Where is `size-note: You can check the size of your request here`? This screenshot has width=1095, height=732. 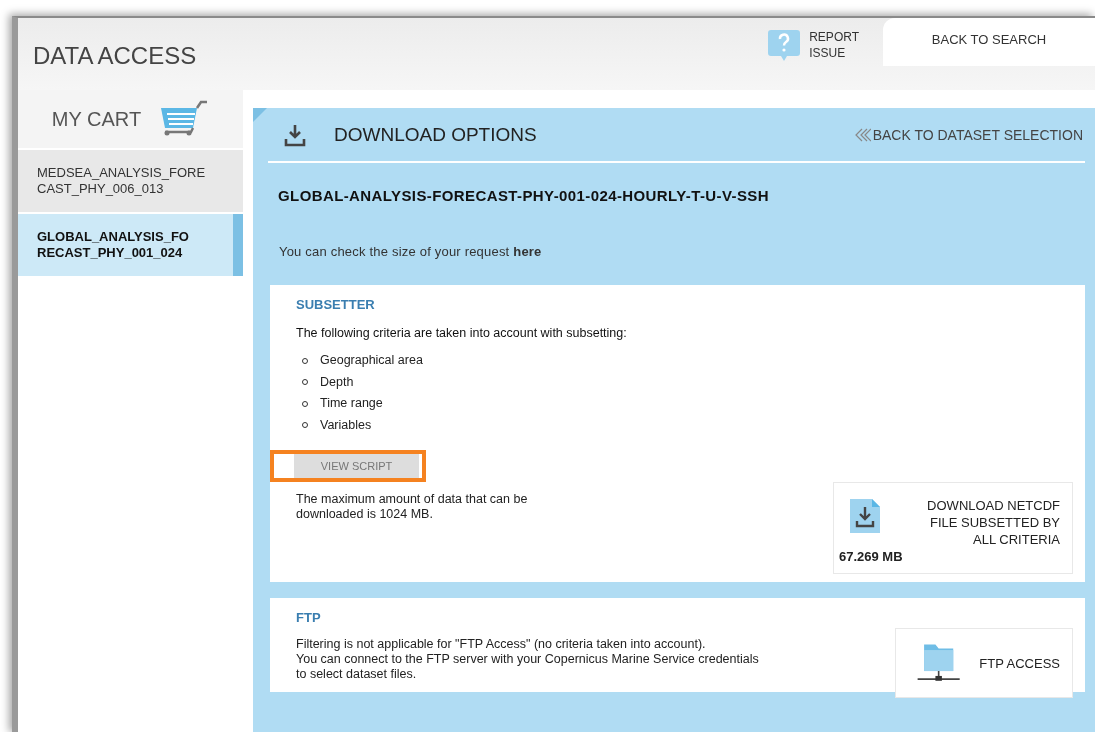
size-note: You can check the size of your request here is located at coordinates (411, 251).